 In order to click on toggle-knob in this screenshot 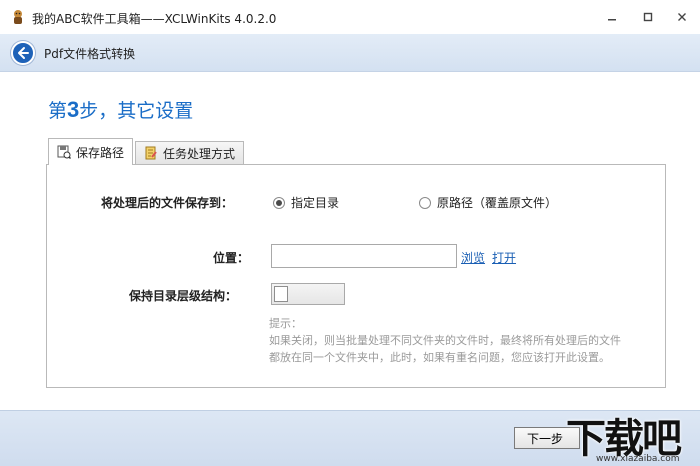, I will do `click(281, 294)`.